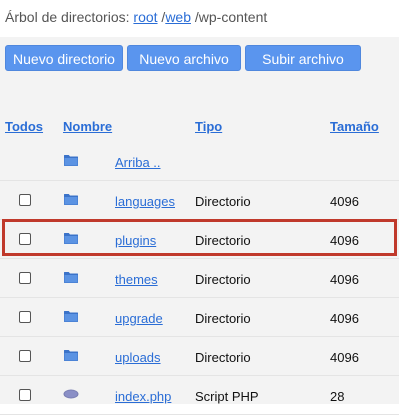  What do you see at coordinates (145, 201) in the screenshot?
I see `row-name-link: languages` at bounding box center [145, 201].